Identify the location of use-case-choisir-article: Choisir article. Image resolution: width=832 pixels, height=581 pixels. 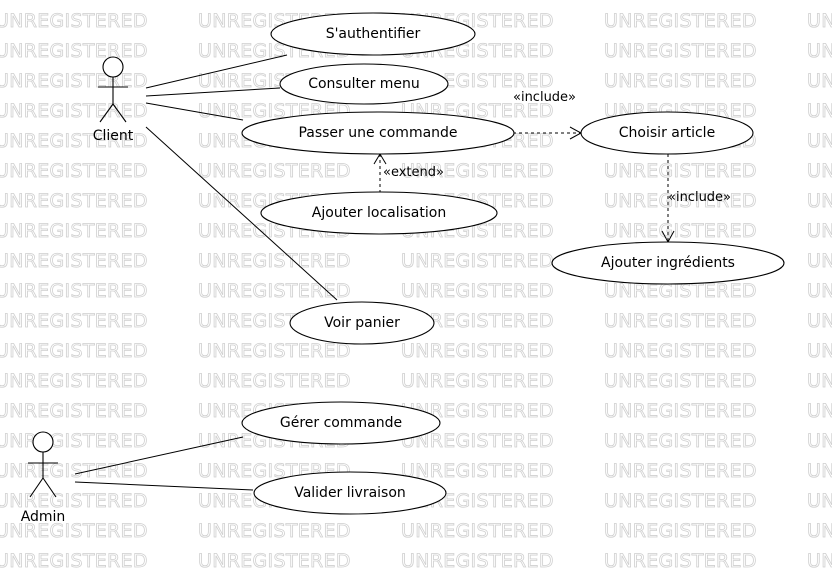
(667, 133).